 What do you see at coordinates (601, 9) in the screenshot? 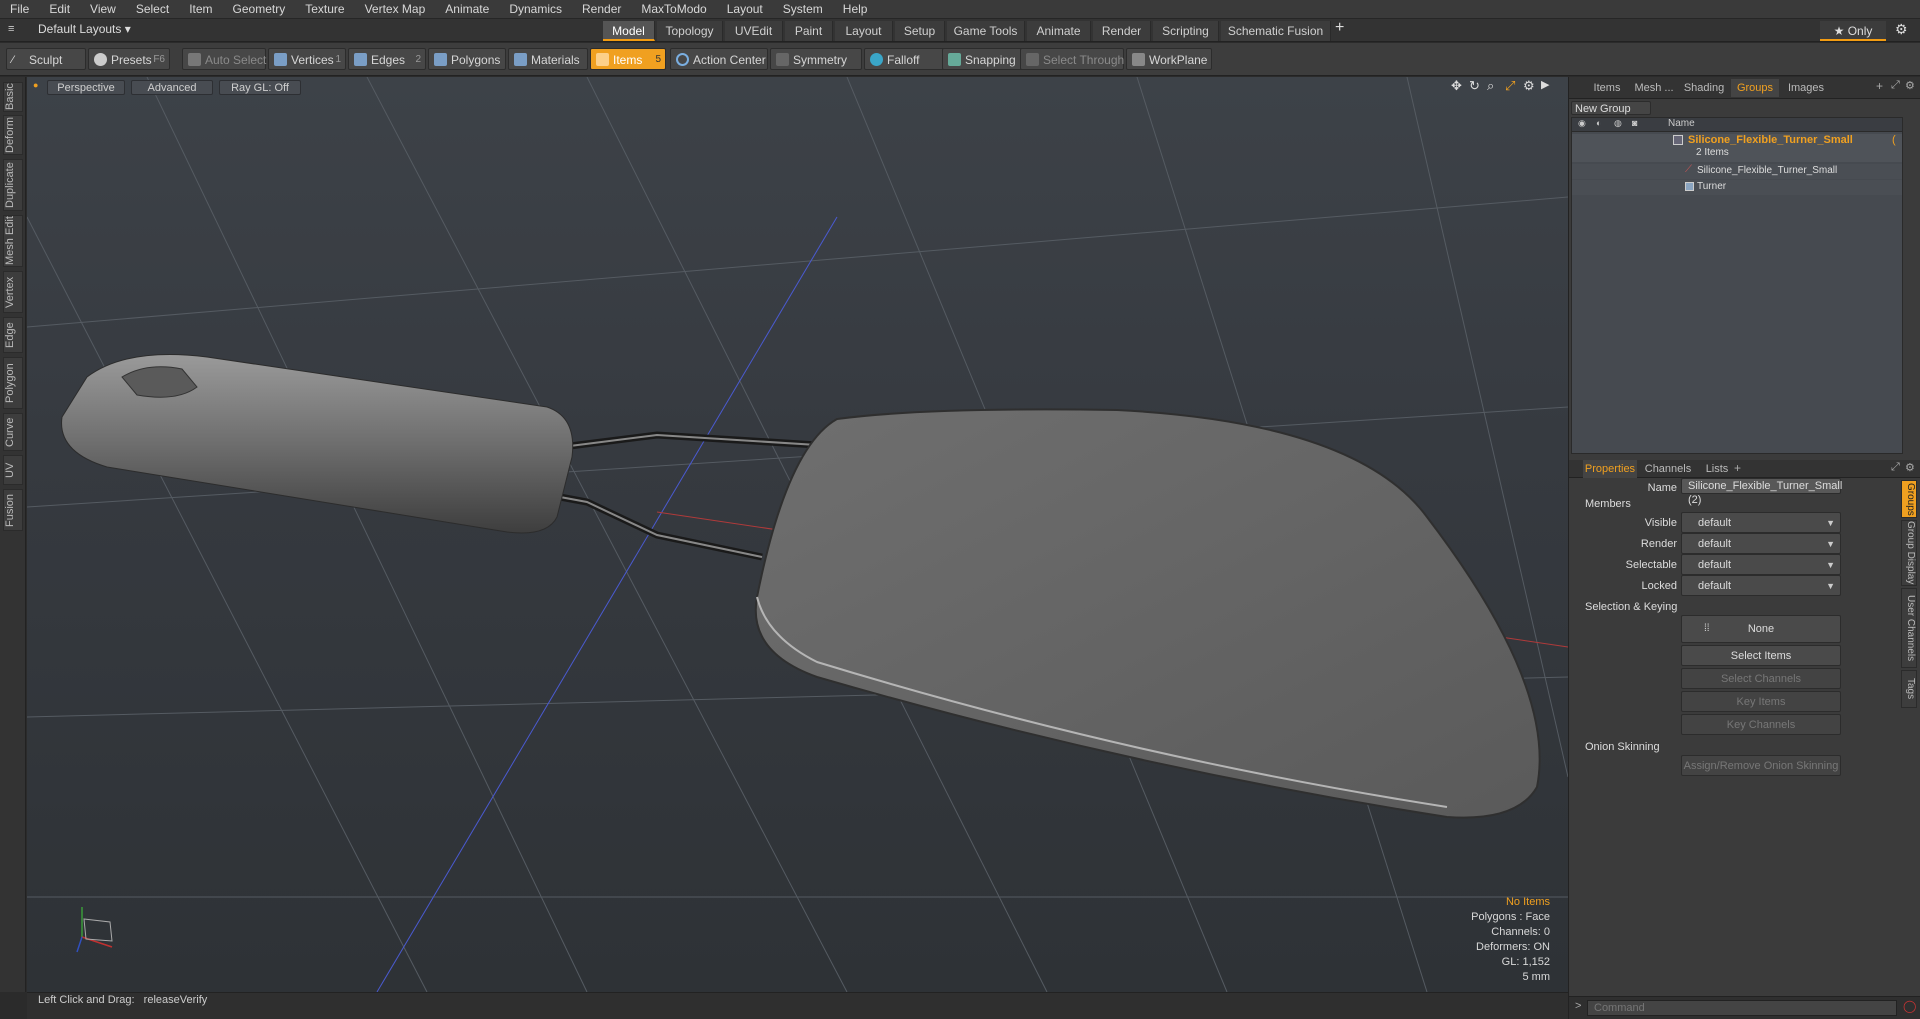
I see `menu-item-render: Render` at bounding box center [601, 9].